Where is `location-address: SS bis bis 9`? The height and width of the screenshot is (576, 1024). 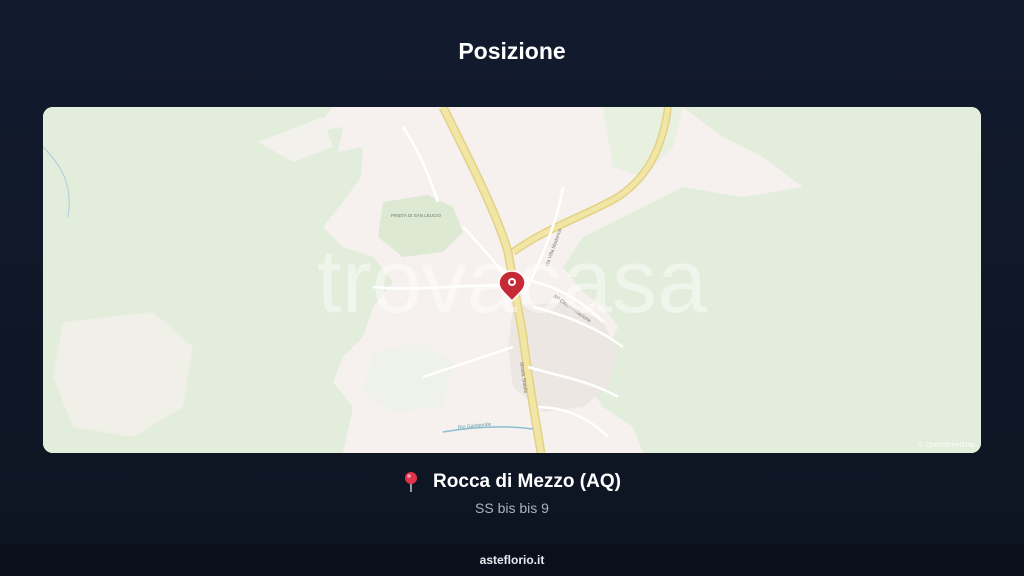 location-address: SS bis bis 9 is located at coordinates (512, 508).